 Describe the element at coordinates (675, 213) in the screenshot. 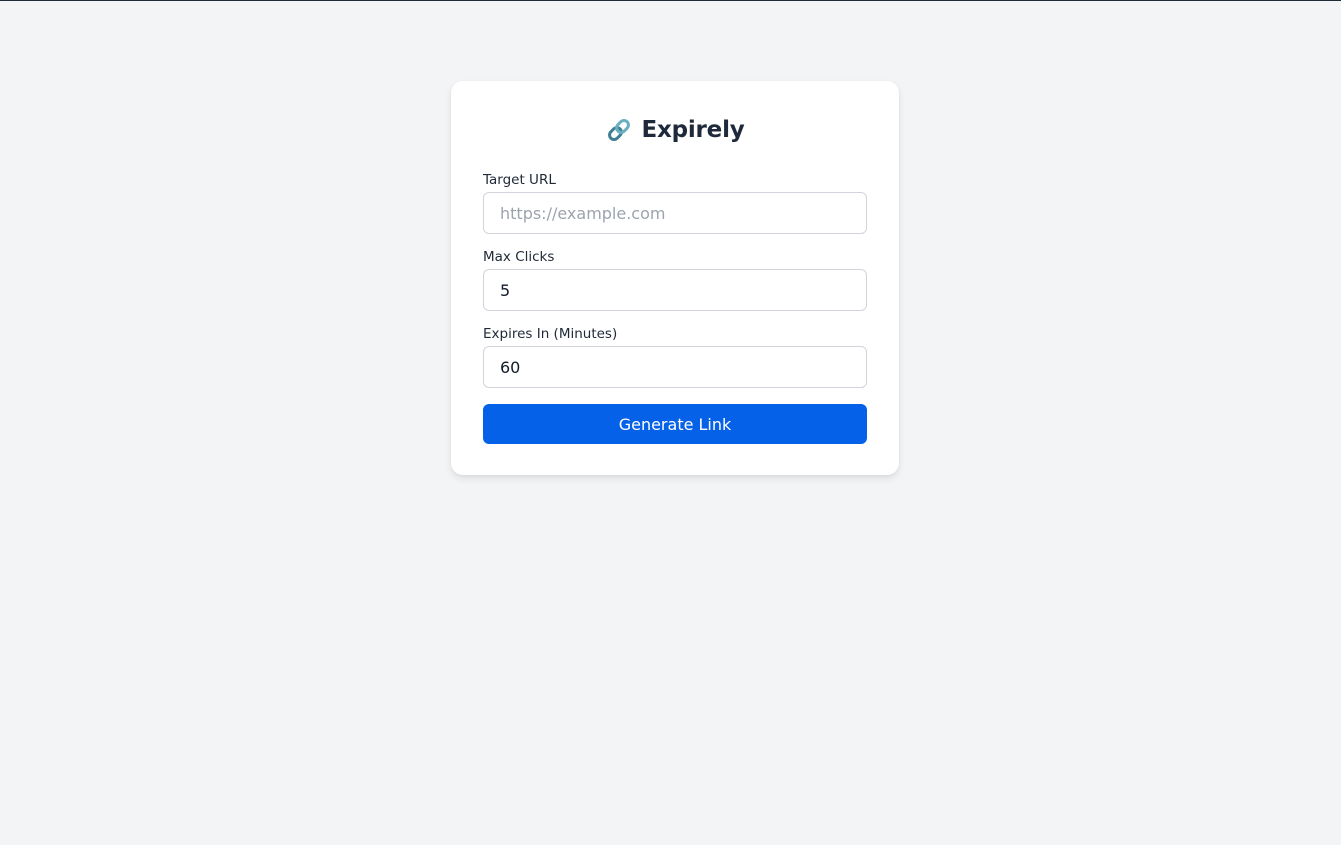

I see `target-url-input` at that location.